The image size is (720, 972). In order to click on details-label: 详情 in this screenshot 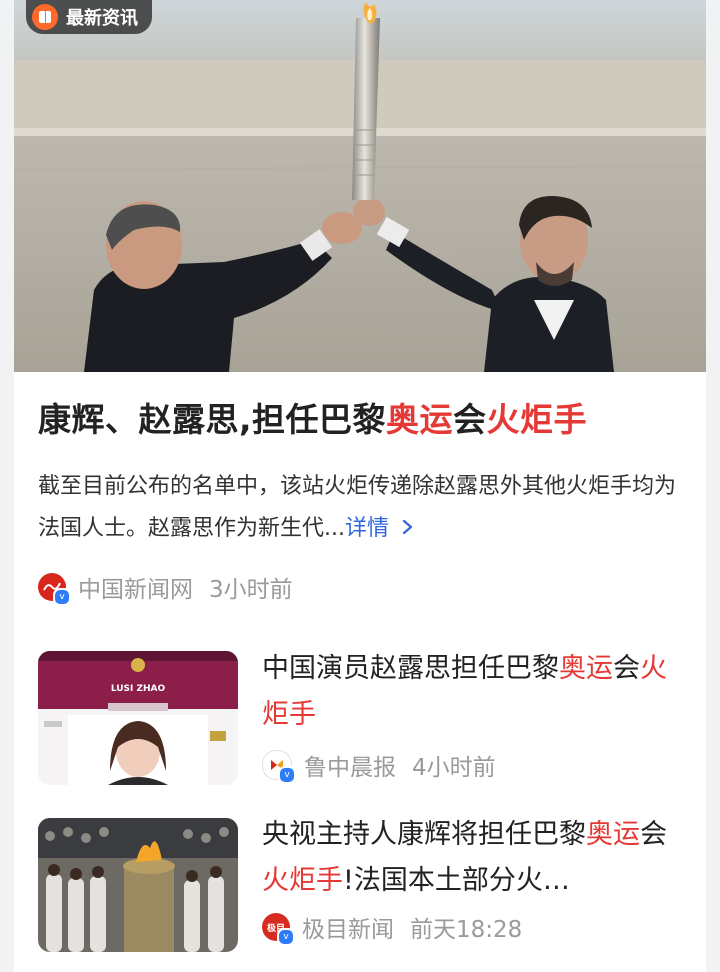, I will do `click(366, 528)`.